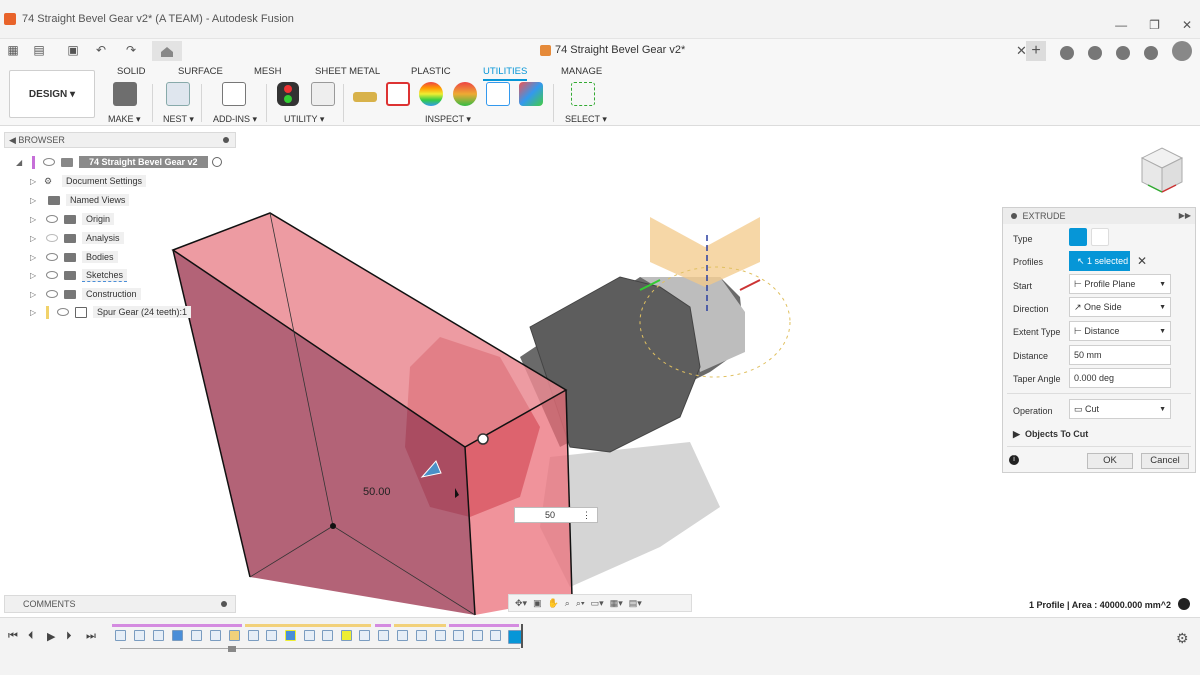  I want to click on tab-utilities: UTILITIES, so click(505, 73).